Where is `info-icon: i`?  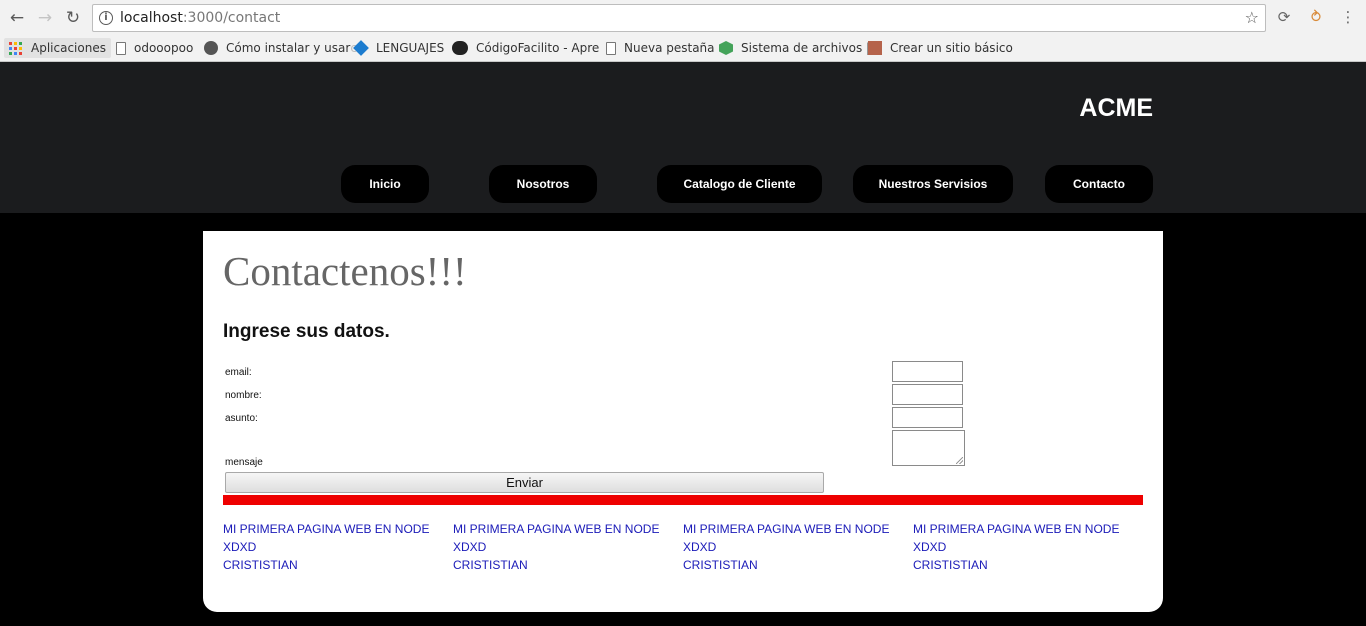
info-icon: i is located at coordinates (106, 18).